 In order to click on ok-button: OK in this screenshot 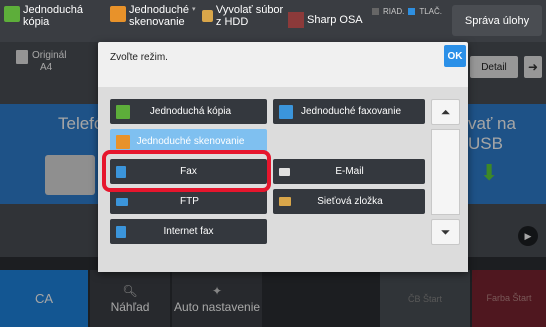, I will do `click(455, 56)`.